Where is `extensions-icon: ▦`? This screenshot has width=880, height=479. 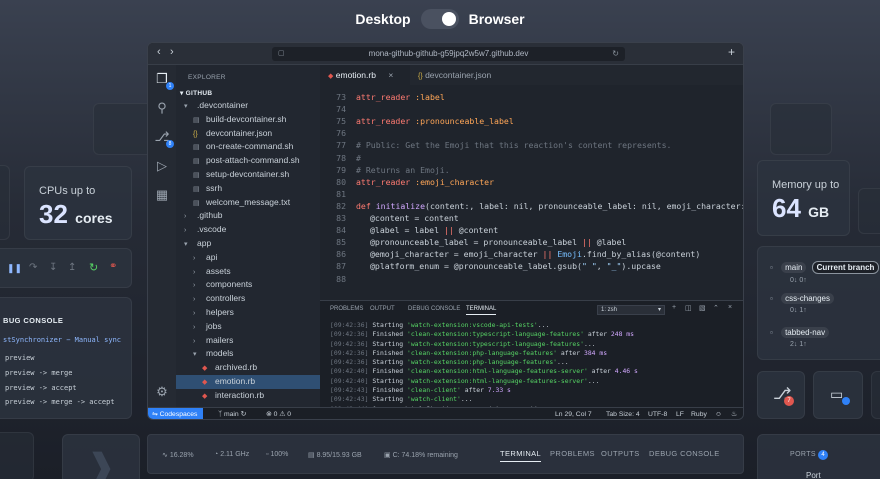 extensions-icon: ▦ is located at coordinates (162, 195).